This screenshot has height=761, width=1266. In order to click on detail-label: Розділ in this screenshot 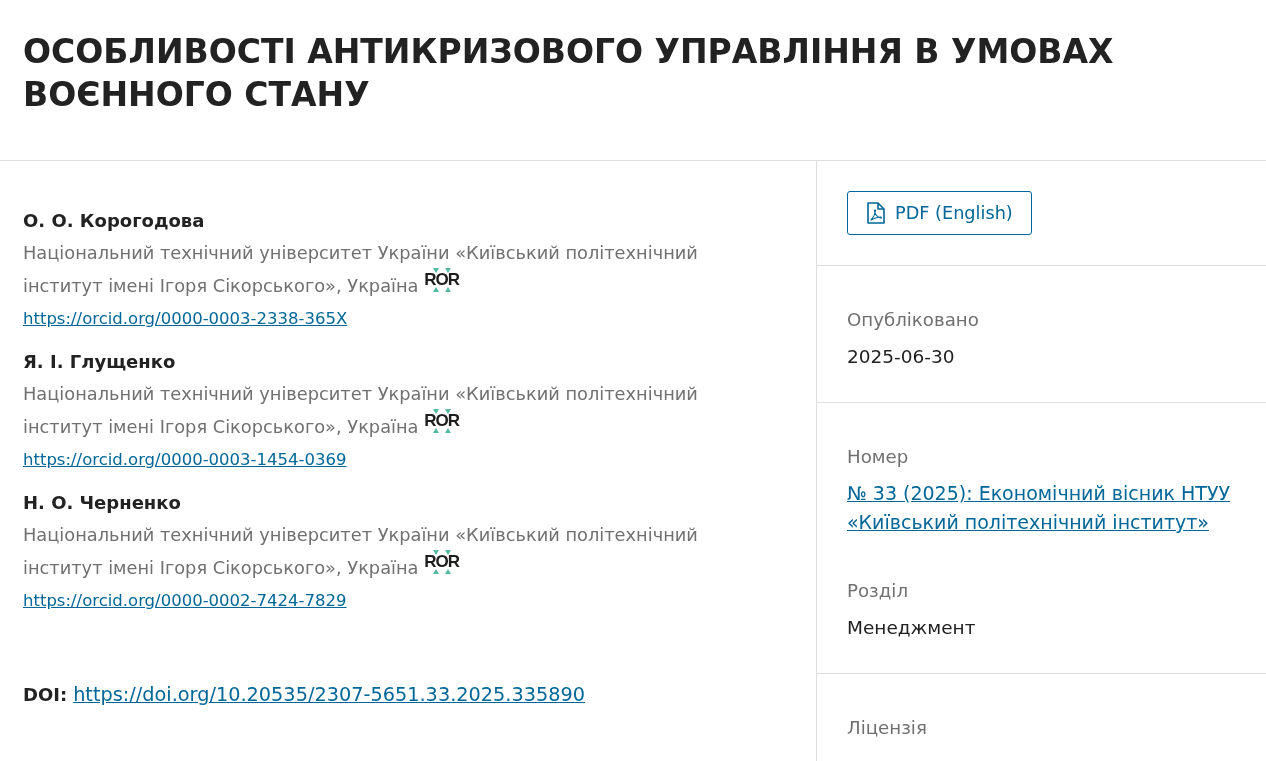, I will do `click(878, 591)`.